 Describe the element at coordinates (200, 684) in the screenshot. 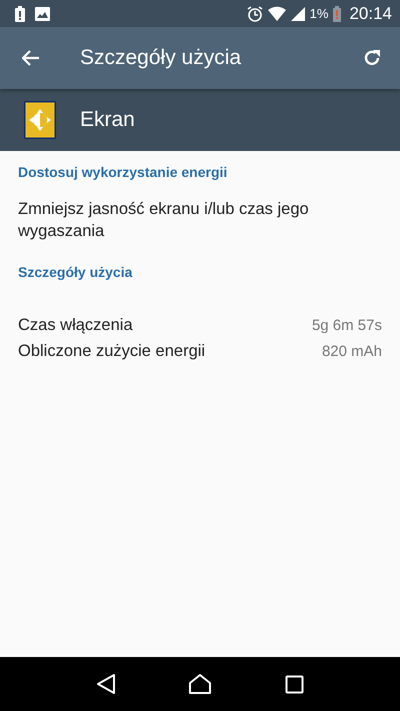

I see `home-icon` at that location.